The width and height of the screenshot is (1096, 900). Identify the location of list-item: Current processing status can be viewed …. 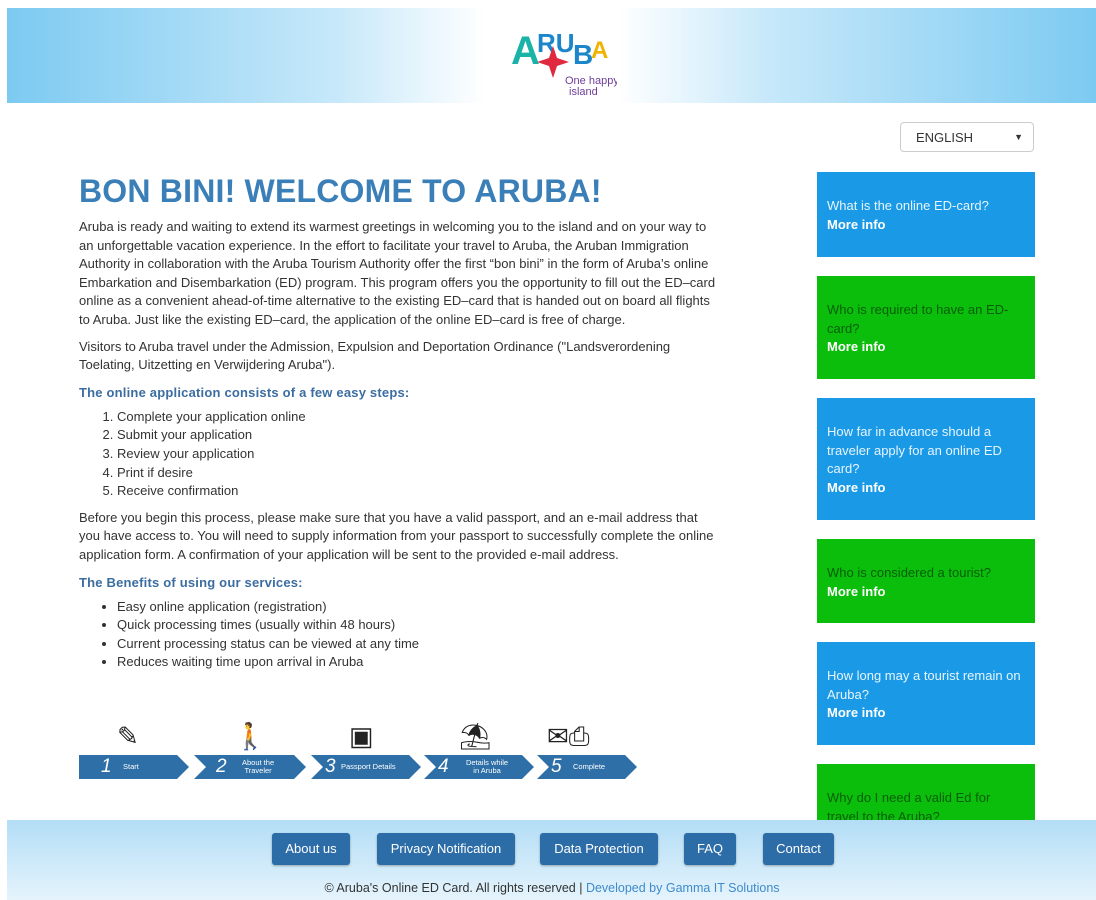
(418, 644).